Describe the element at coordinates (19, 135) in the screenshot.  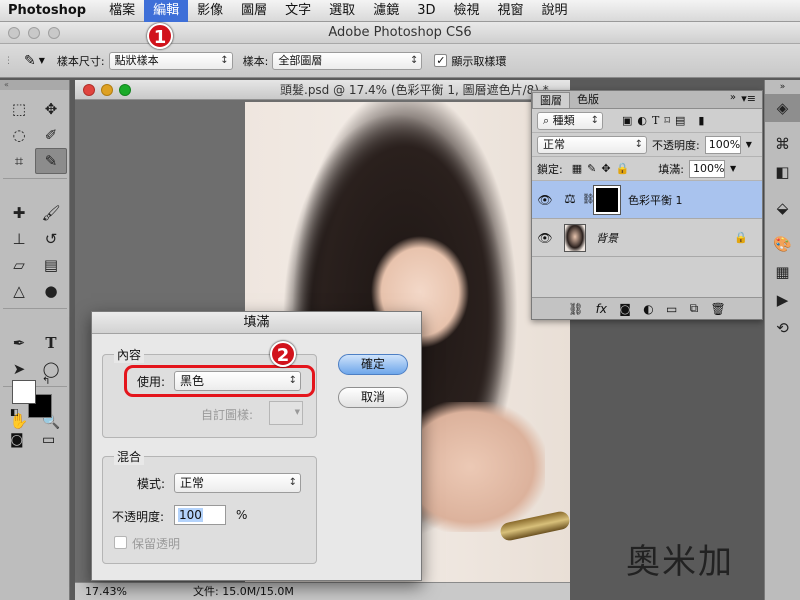
I see `lasso-tool-icon: ◌` at that location.